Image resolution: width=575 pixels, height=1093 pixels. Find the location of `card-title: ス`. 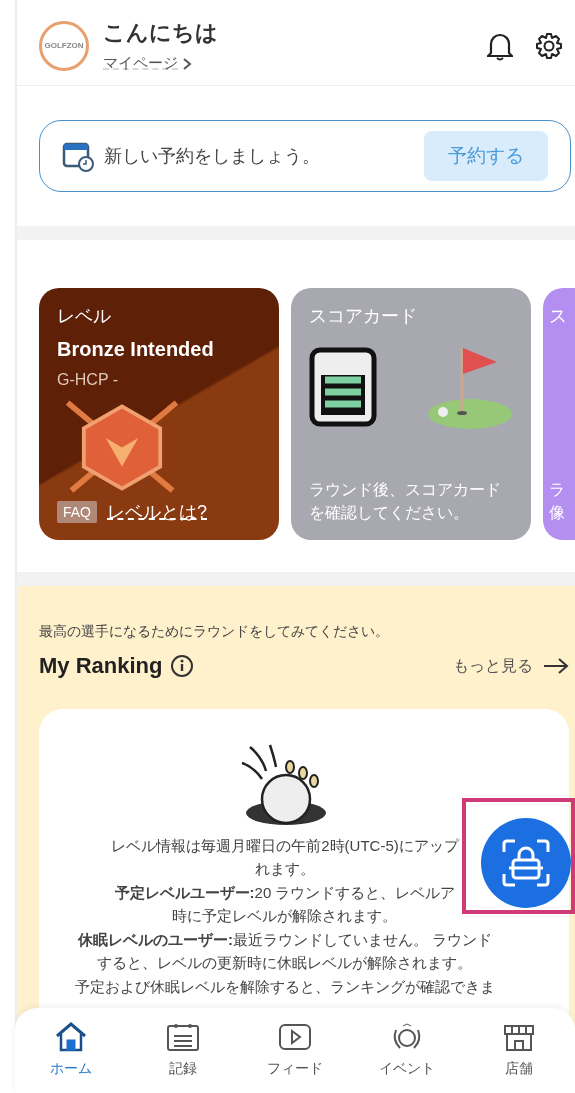

card-title: ス is located at coordinates (558, 316).